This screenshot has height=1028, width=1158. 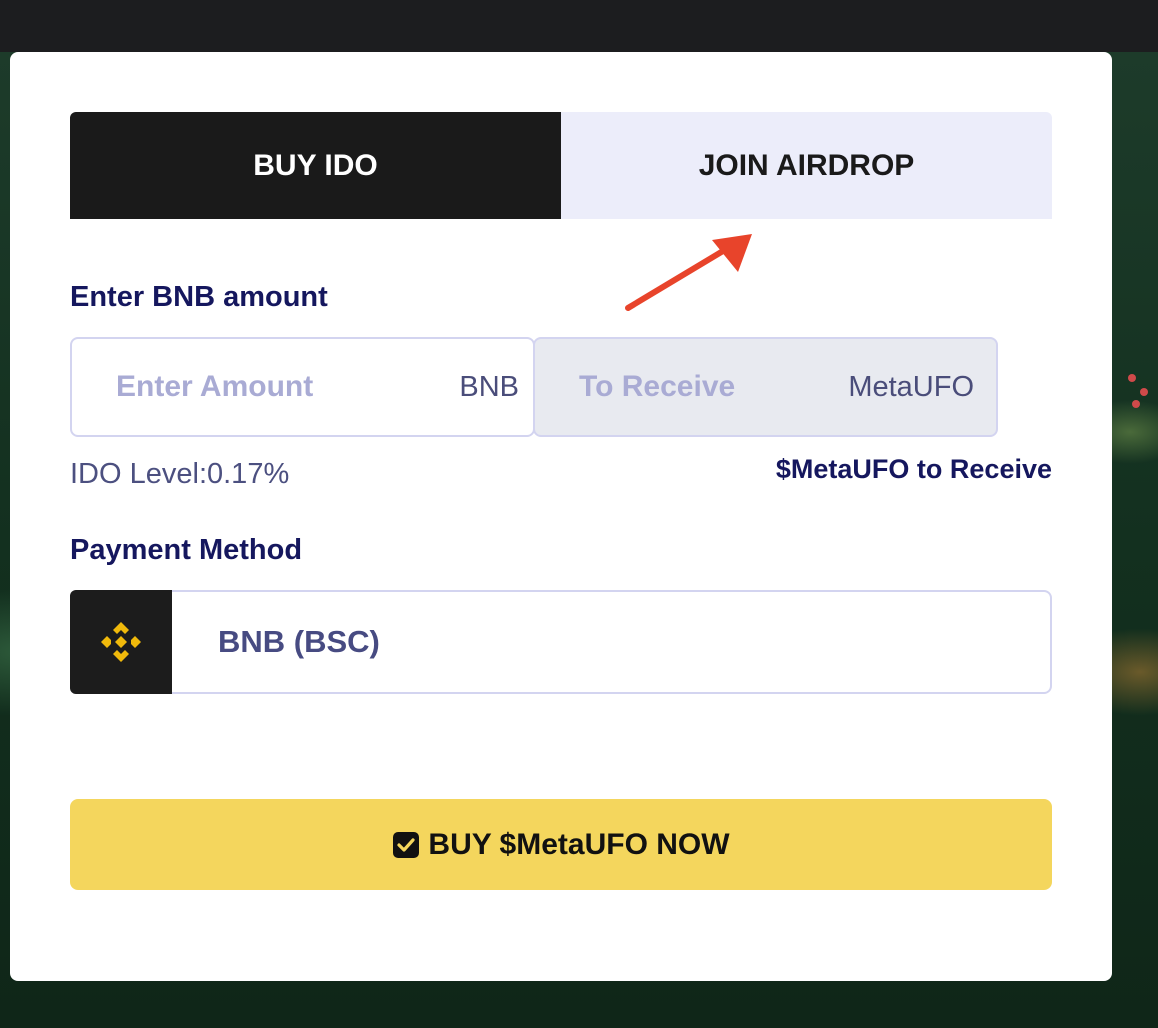 I want to click on annotation-arrow-icon, so click(x=688, y=272).